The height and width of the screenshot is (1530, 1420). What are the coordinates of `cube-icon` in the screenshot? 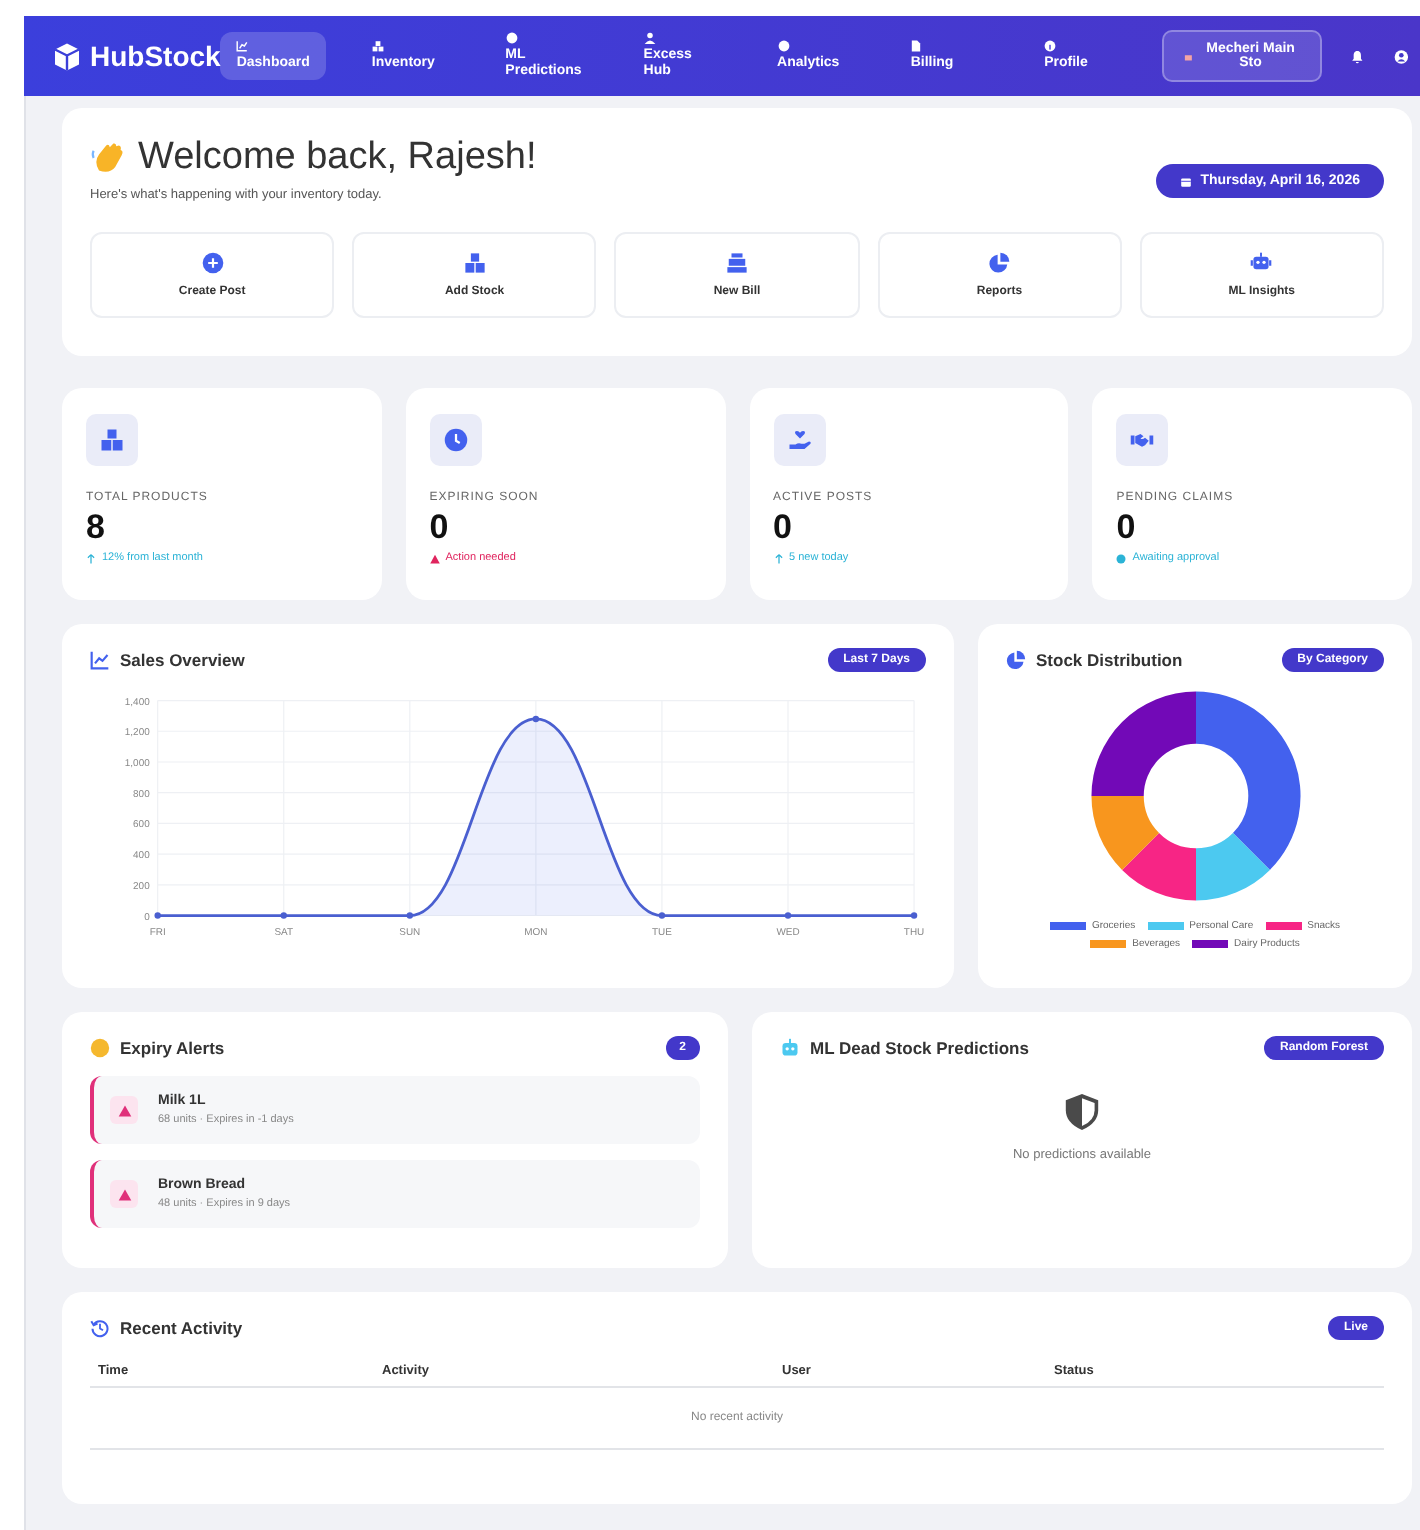 It's located at (67, 56).